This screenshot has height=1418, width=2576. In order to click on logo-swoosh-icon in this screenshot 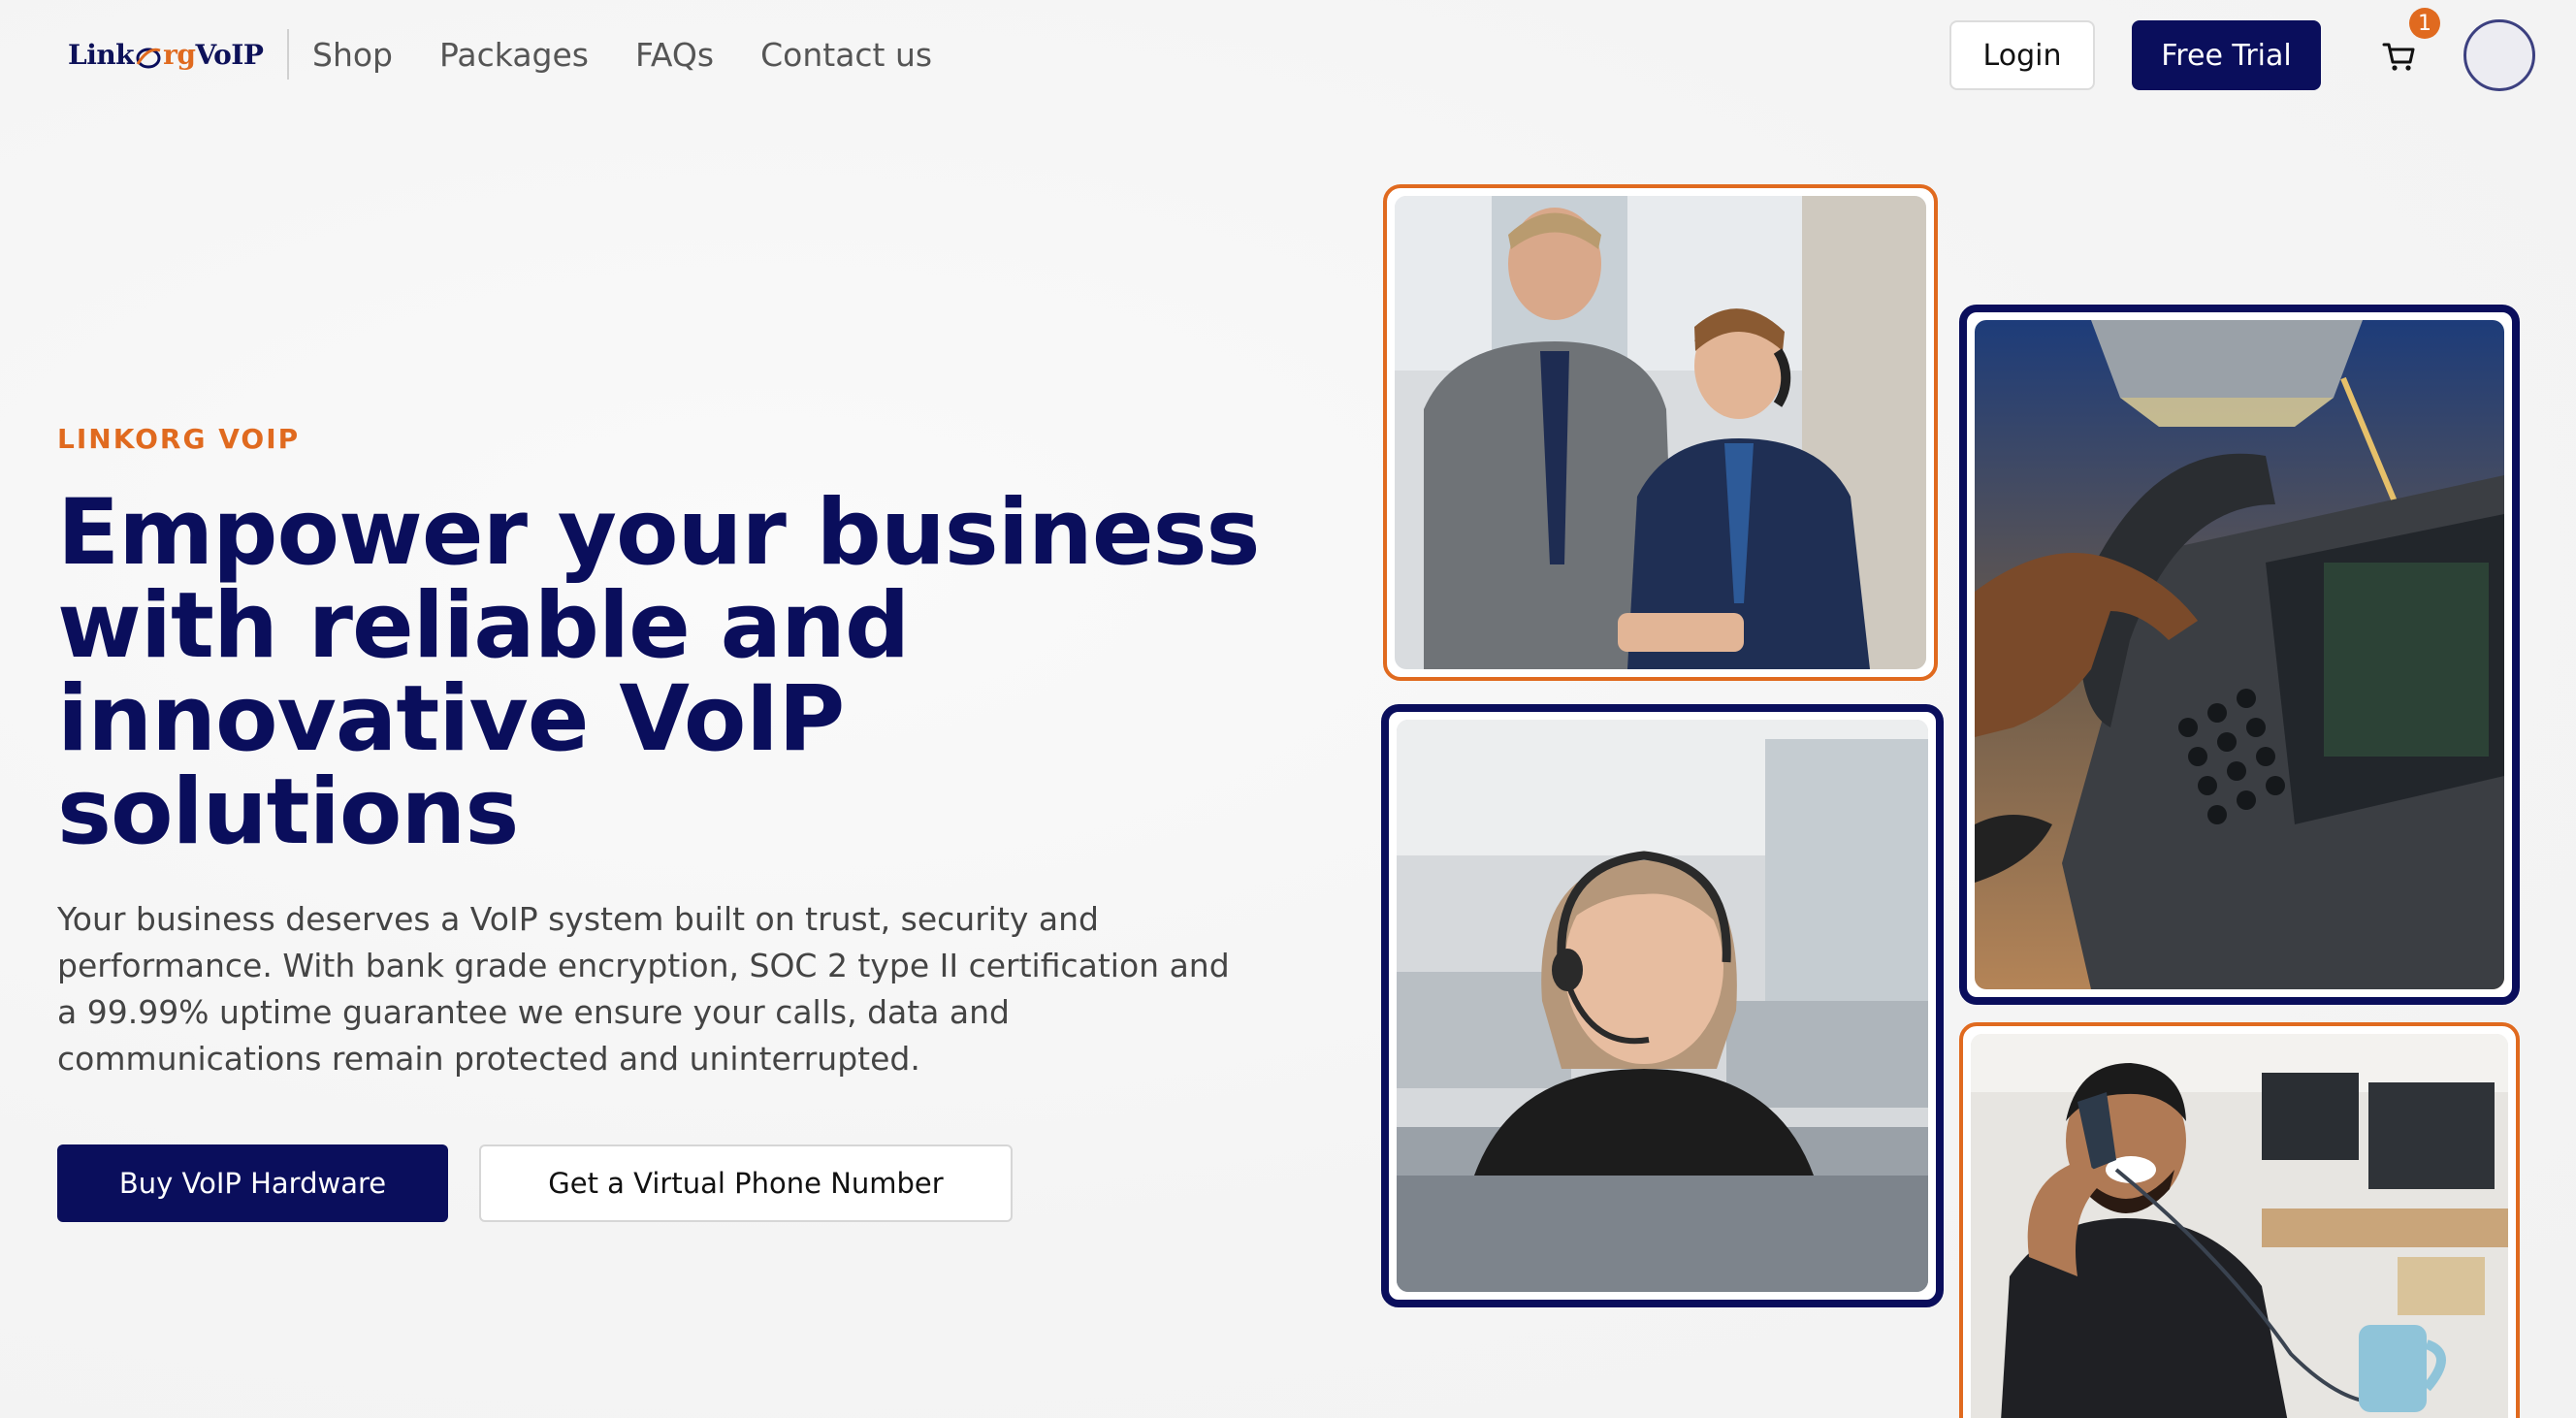, I will do `click(148, 57)`.